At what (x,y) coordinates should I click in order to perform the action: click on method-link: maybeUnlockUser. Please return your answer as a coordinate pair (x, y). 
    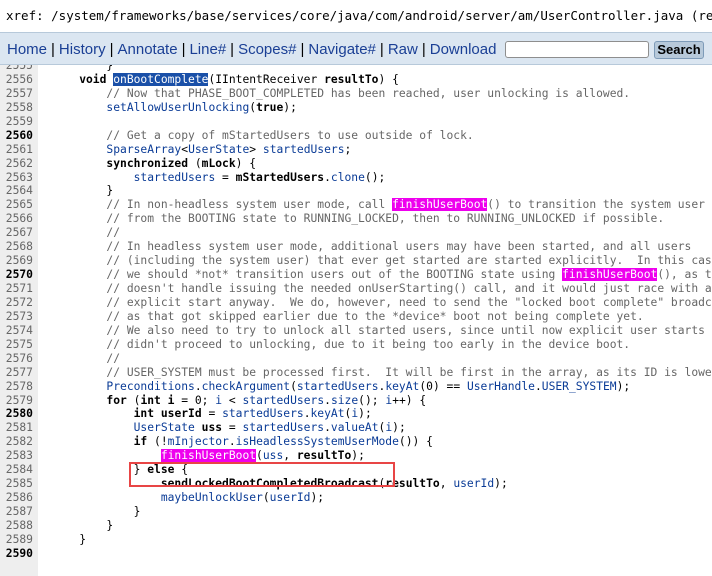
    Looking at the image, I should click on (212, 497).